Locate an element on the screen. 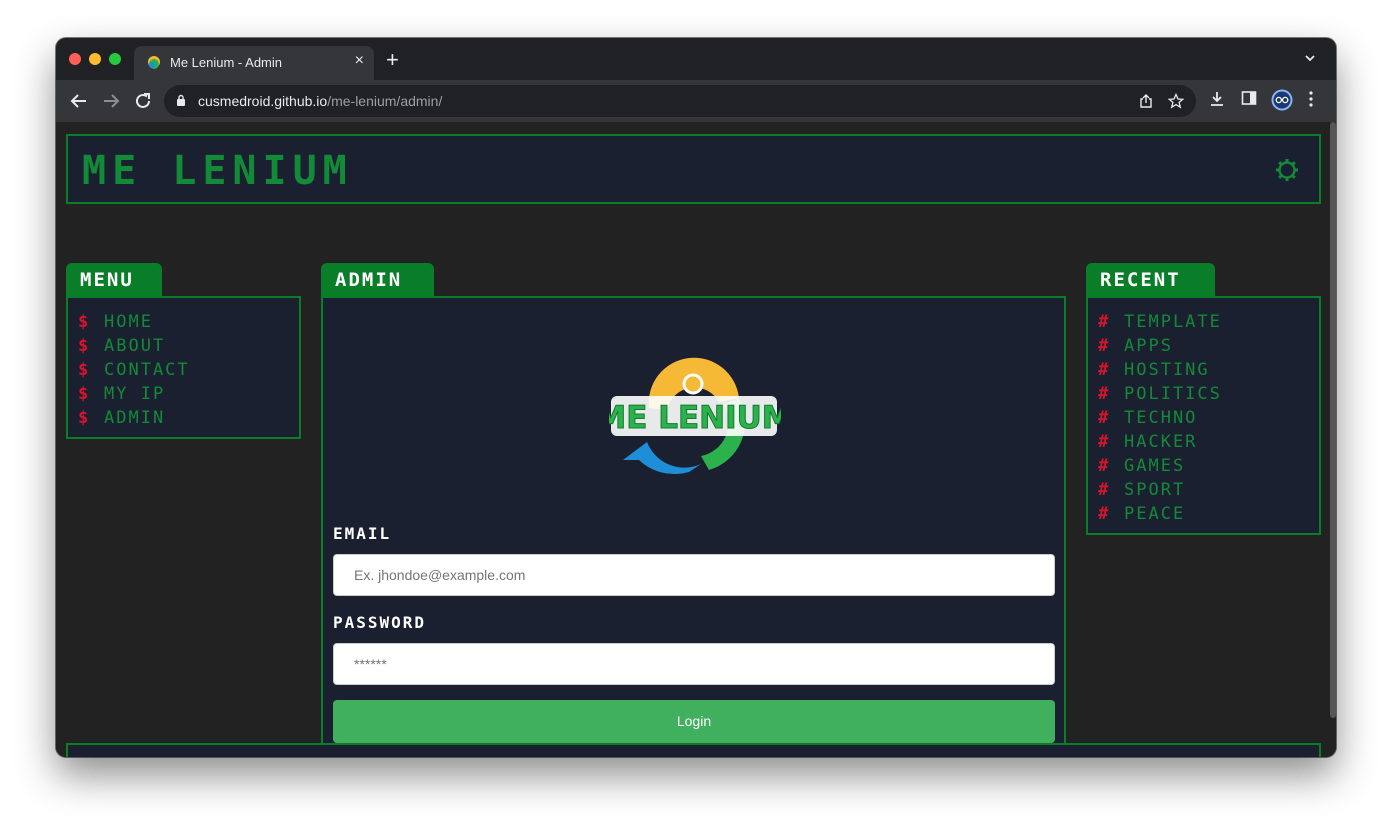  back-arrow-icon is located at coordinates (79, 101).